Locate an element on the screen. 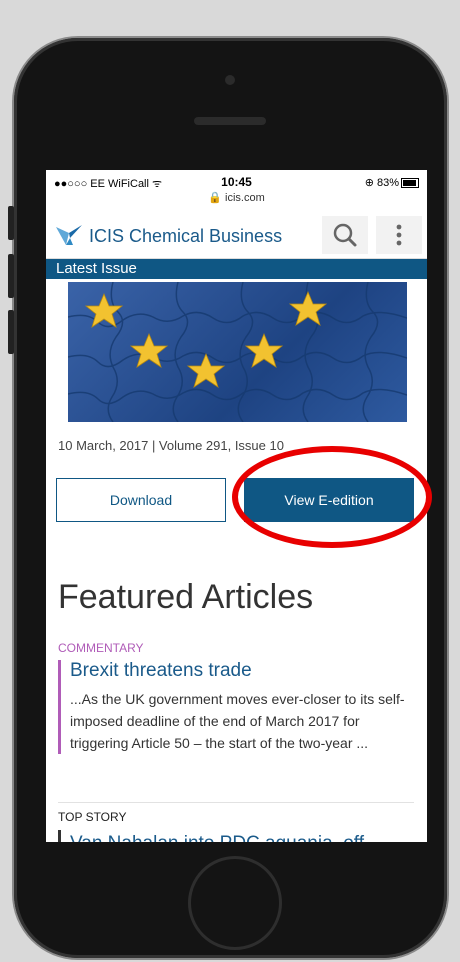 The height and width of the screenshot is (962, 460). site-header: ICIS Chemical Business is located at coordinates (236, 235).